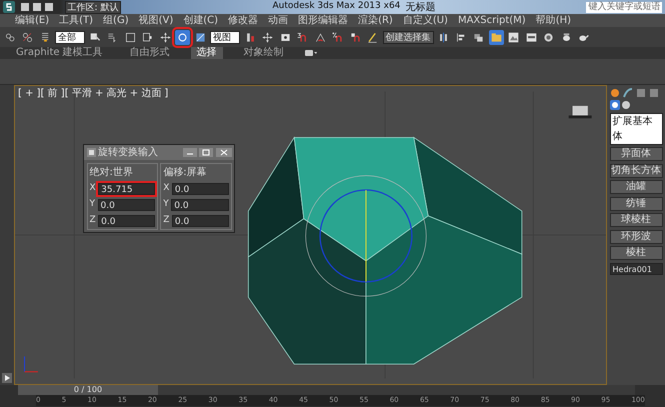 This screenshot has width=665, height=407. What do you see at coordinates (95, 37) in the screenshot?
I see `cursor-icon` at bounding box center [95, 37].